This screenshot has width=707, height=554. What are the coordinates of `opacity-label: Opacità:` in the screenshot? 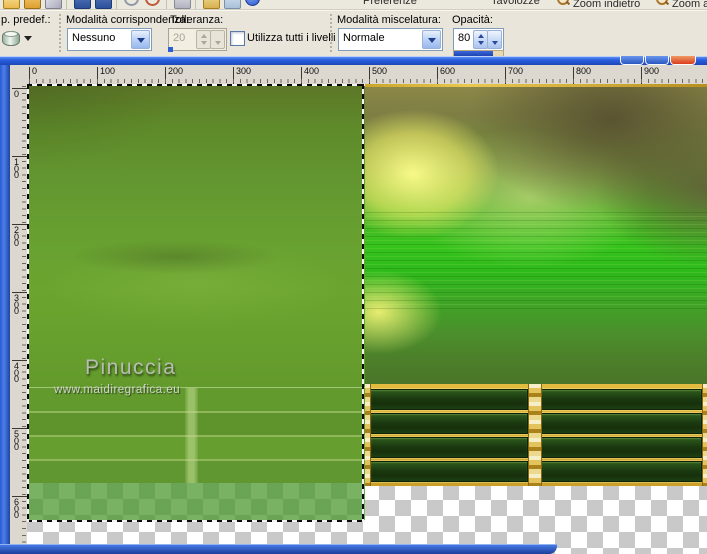 It's located at (472, 20).